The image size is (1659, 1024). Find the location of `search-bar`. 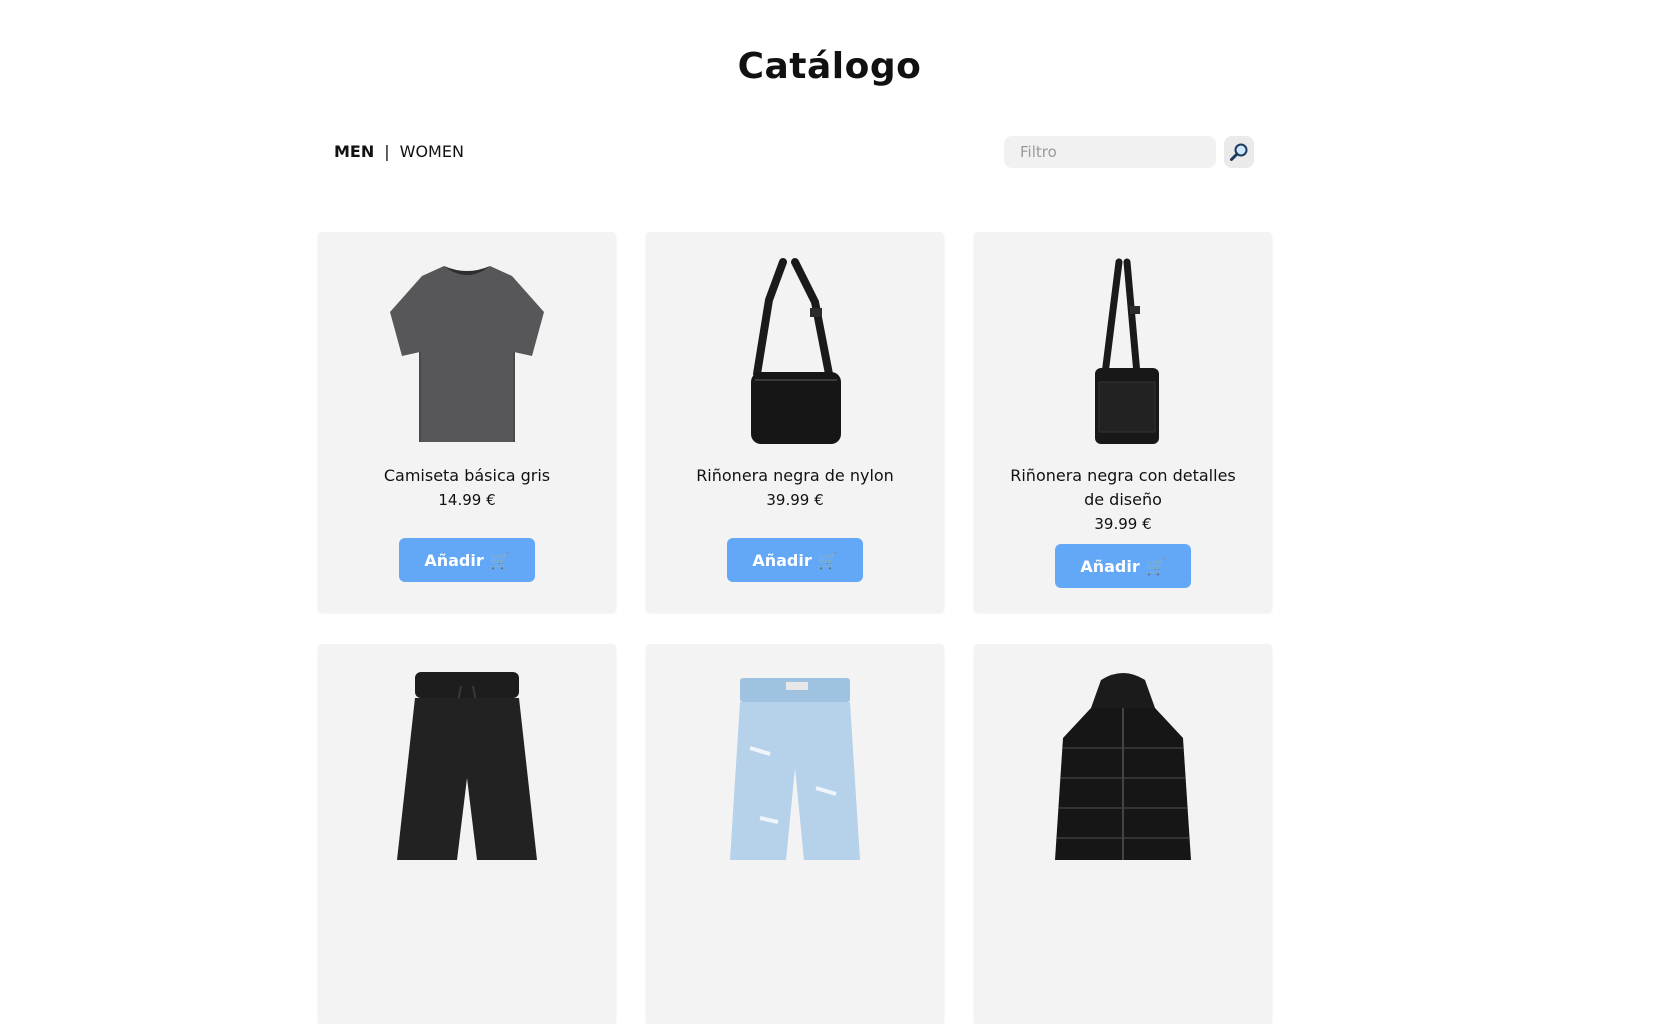

search-bar is located at coordinates (1129, 152).